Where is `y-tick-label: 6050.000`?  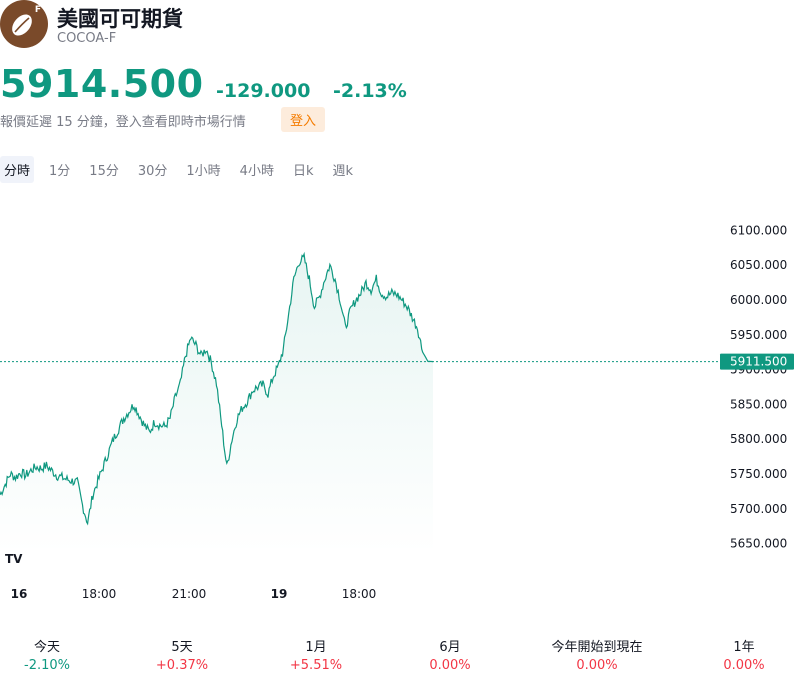
y-tick-label: 6050.000 is located at coordinates (758, 265).